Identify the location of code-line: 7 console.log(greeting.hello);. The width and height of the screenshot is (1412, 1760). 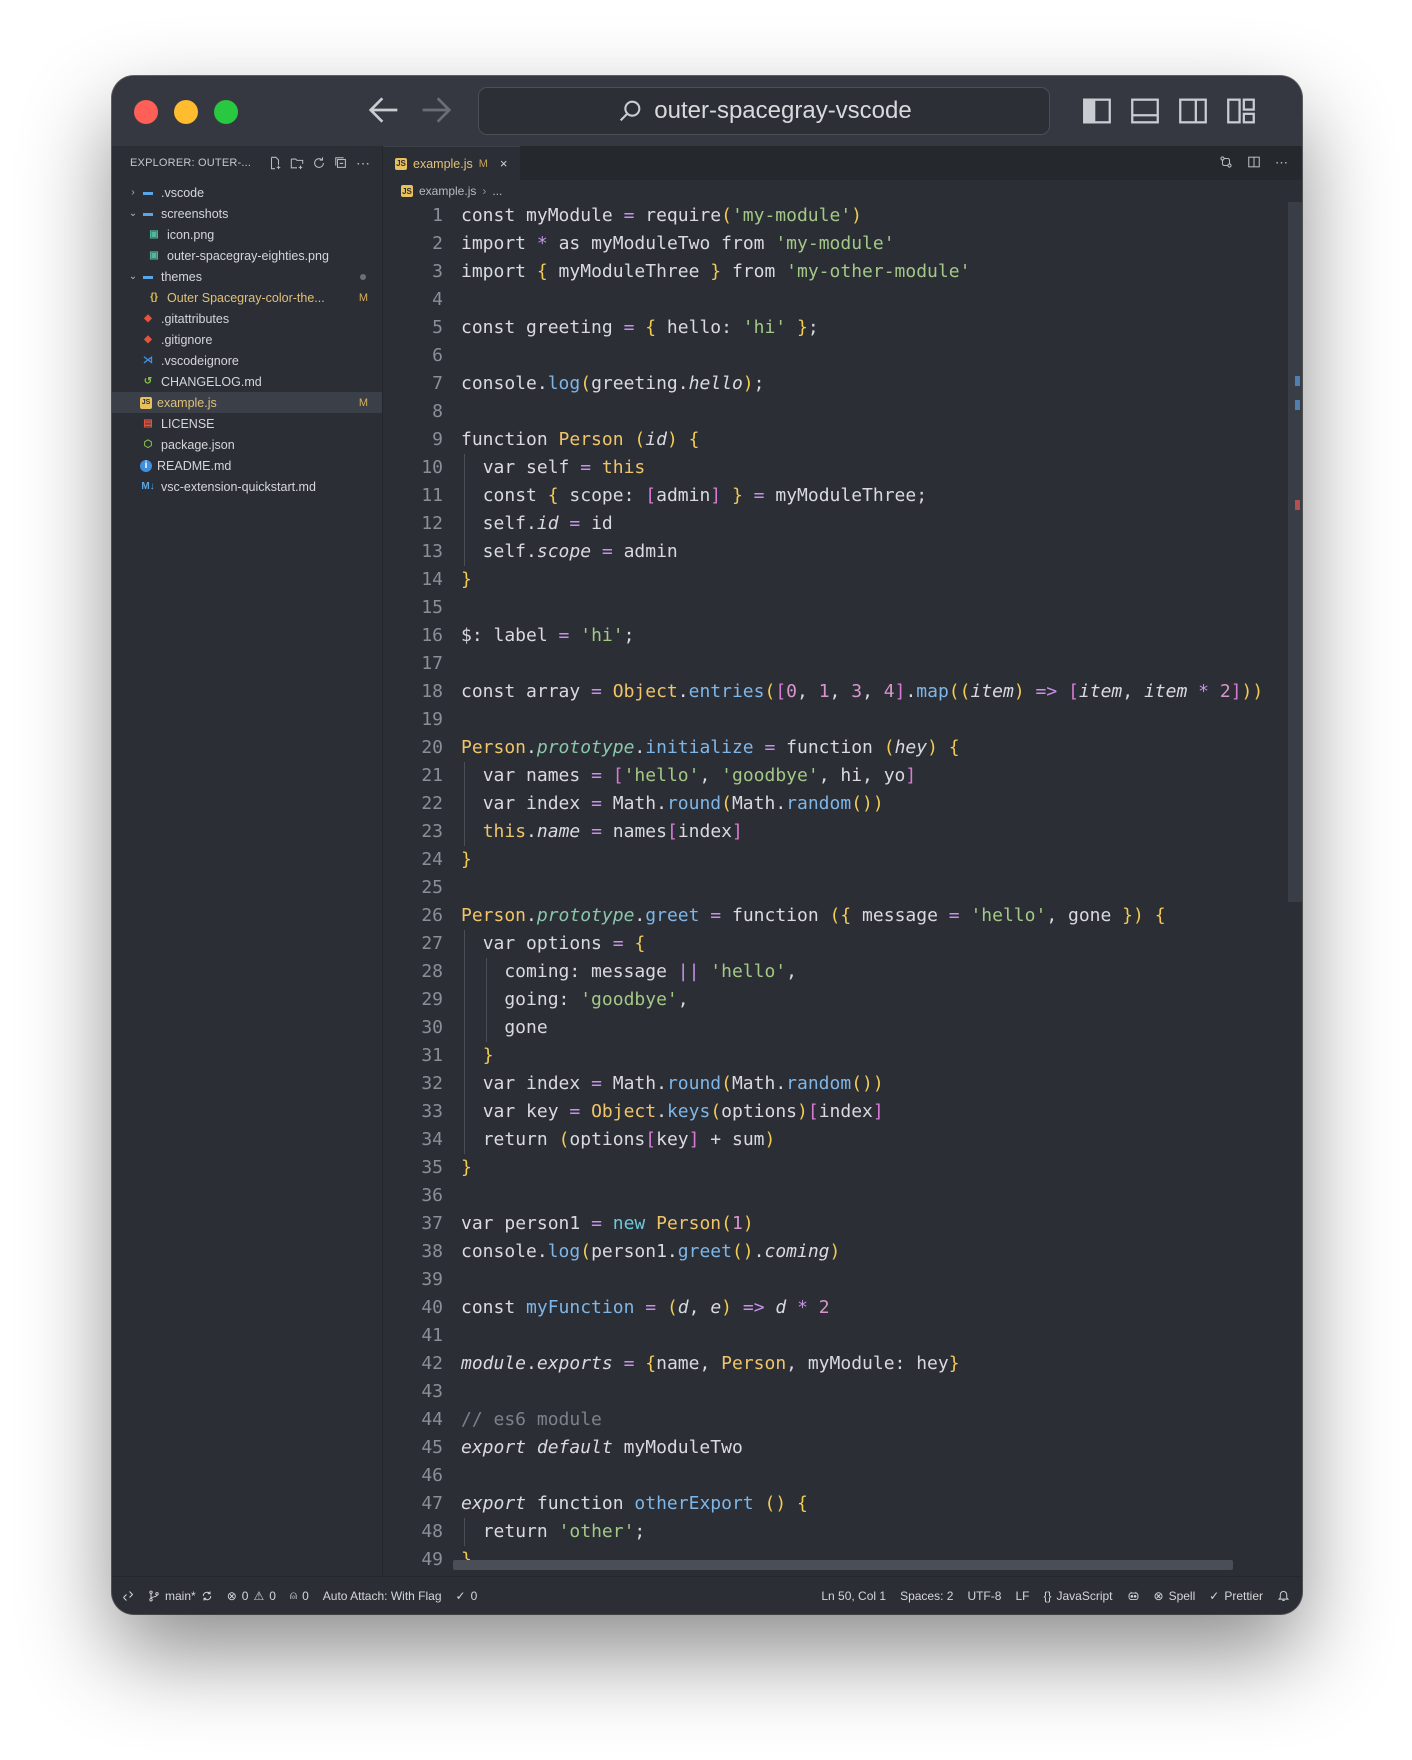
(842, 384).